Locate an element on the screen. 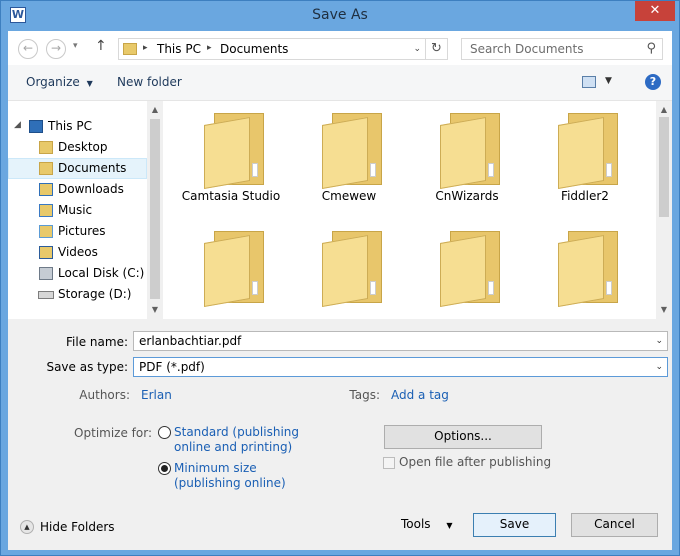 The width and height of the screenshot is (680, 556). optimize-standard-radio is located at coordinates (164, 432).